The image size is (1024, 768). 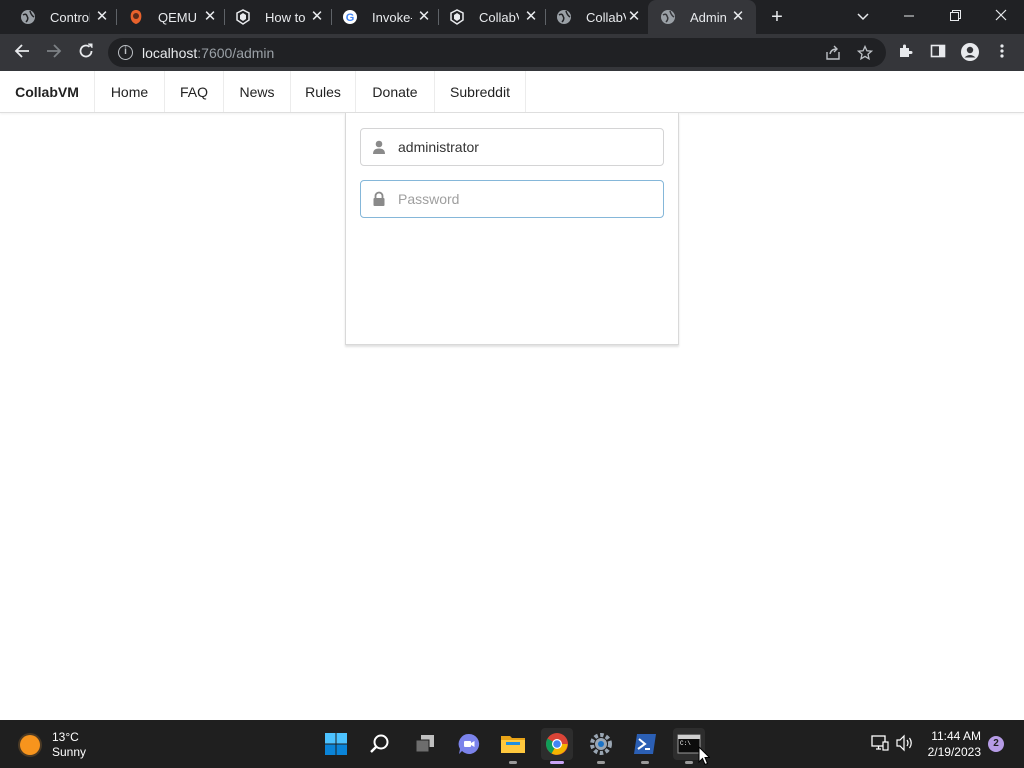 What do you see at coordinates (528, 147) in the screenshot?
I see `username-input` at bounding box center [528, 147].